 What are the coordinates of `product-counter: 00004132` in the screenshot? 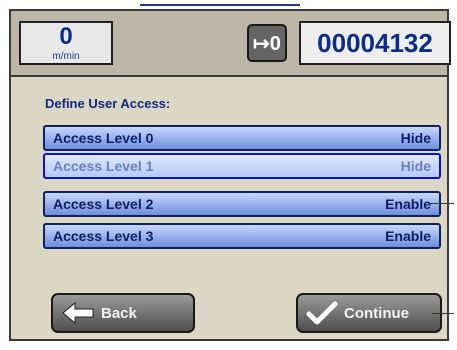 It's located at (375, 43).